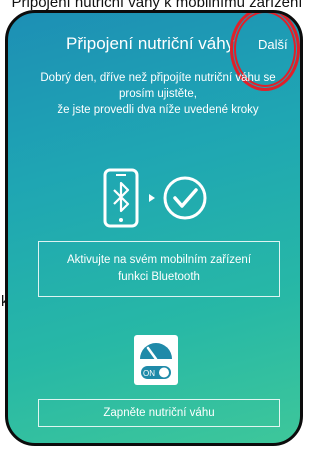 The width and height of the screenshot is (320, 449). Describe the element at coordinates (273, 44) in the screenshot. I see `next-button: Další` at that location.